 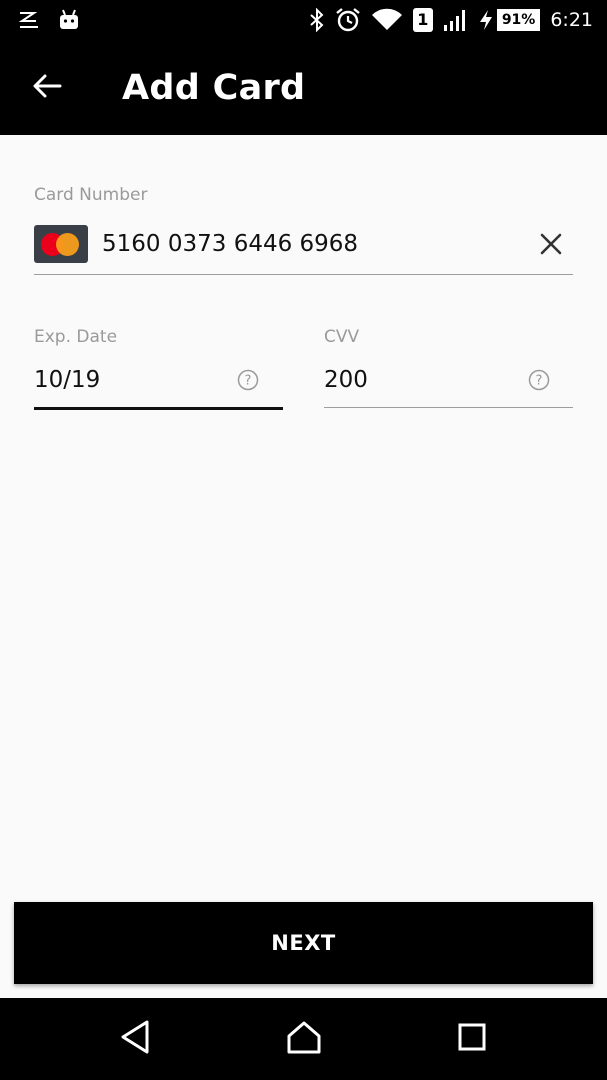 I want to click on back-triangle-icon, so click(x=135, y=1039).